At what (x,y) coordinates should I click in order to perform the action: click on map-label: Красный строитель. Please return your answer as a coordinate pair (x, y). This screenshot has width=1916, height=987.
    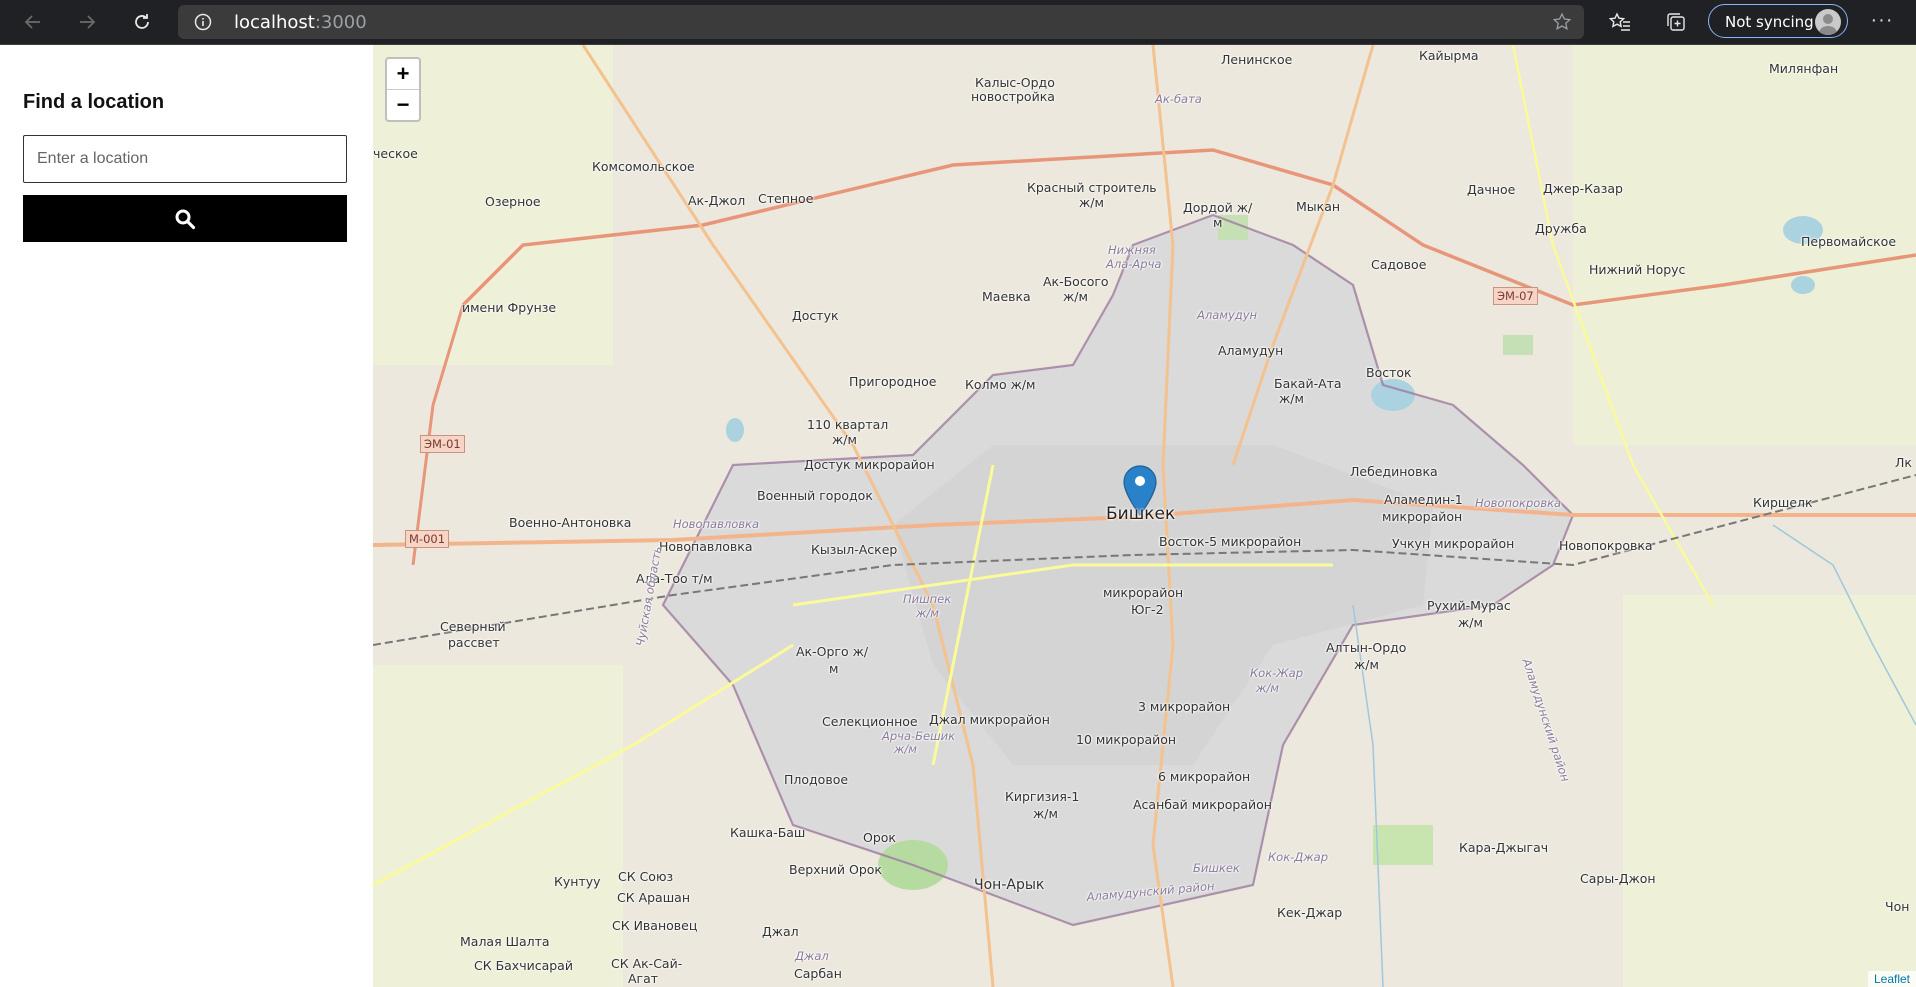
    Looking at the image, I should click on (1092, 187).